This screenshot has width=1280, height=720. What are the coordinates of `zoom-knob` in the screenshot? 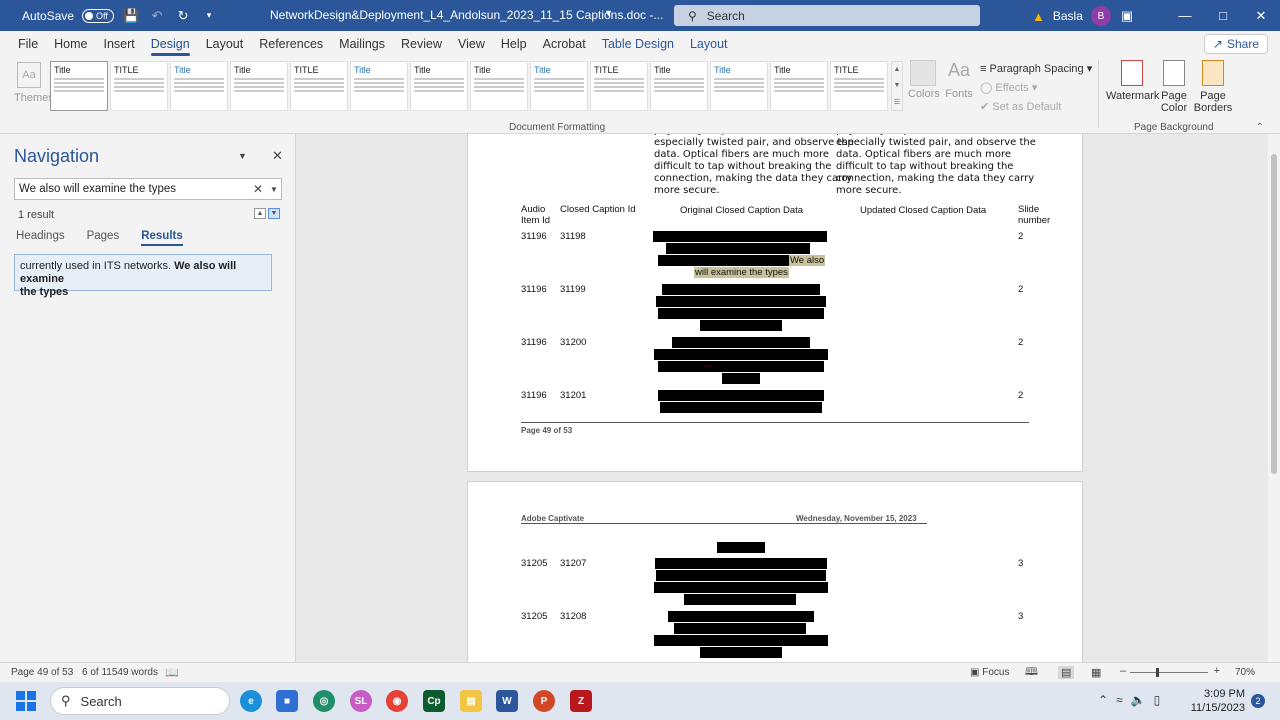 It's located at (1157, 672).